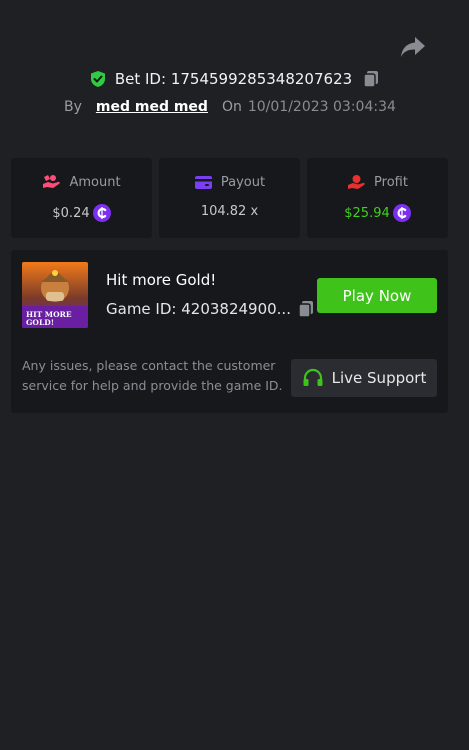  What do you see at coordinates (81, 198) in the screenshot?
I see `amount-card: Amount $0.24` at bounding box center [81, 198].